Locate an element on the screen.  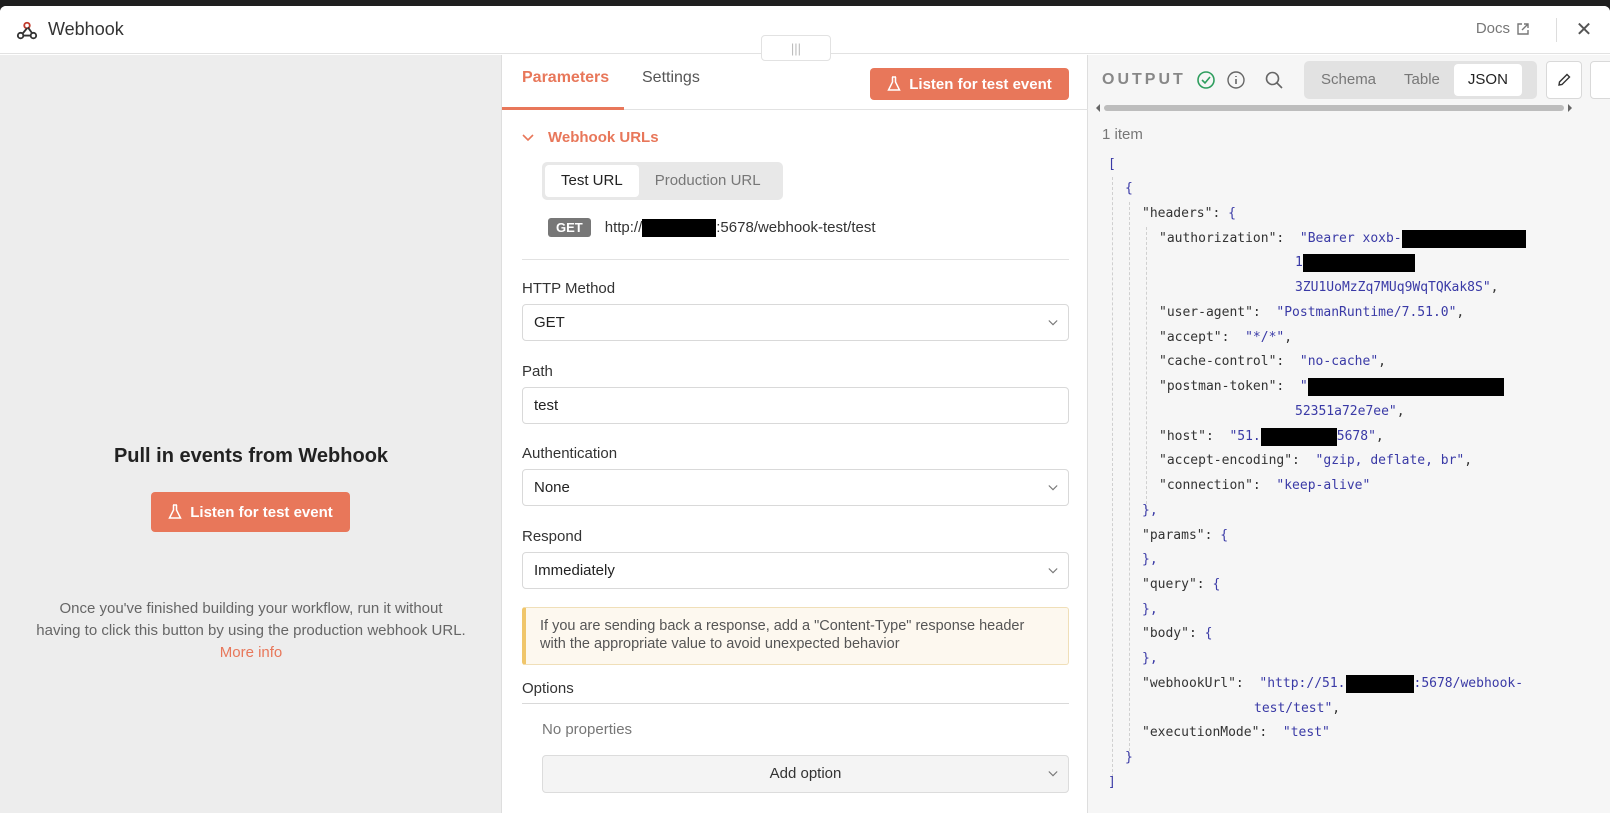
pencil-icon is located at coordinates (1564, 79).